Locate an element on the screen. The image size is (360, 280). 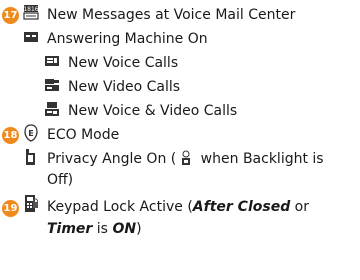
keypad-lock-icon is located at coordinates (31, 203).